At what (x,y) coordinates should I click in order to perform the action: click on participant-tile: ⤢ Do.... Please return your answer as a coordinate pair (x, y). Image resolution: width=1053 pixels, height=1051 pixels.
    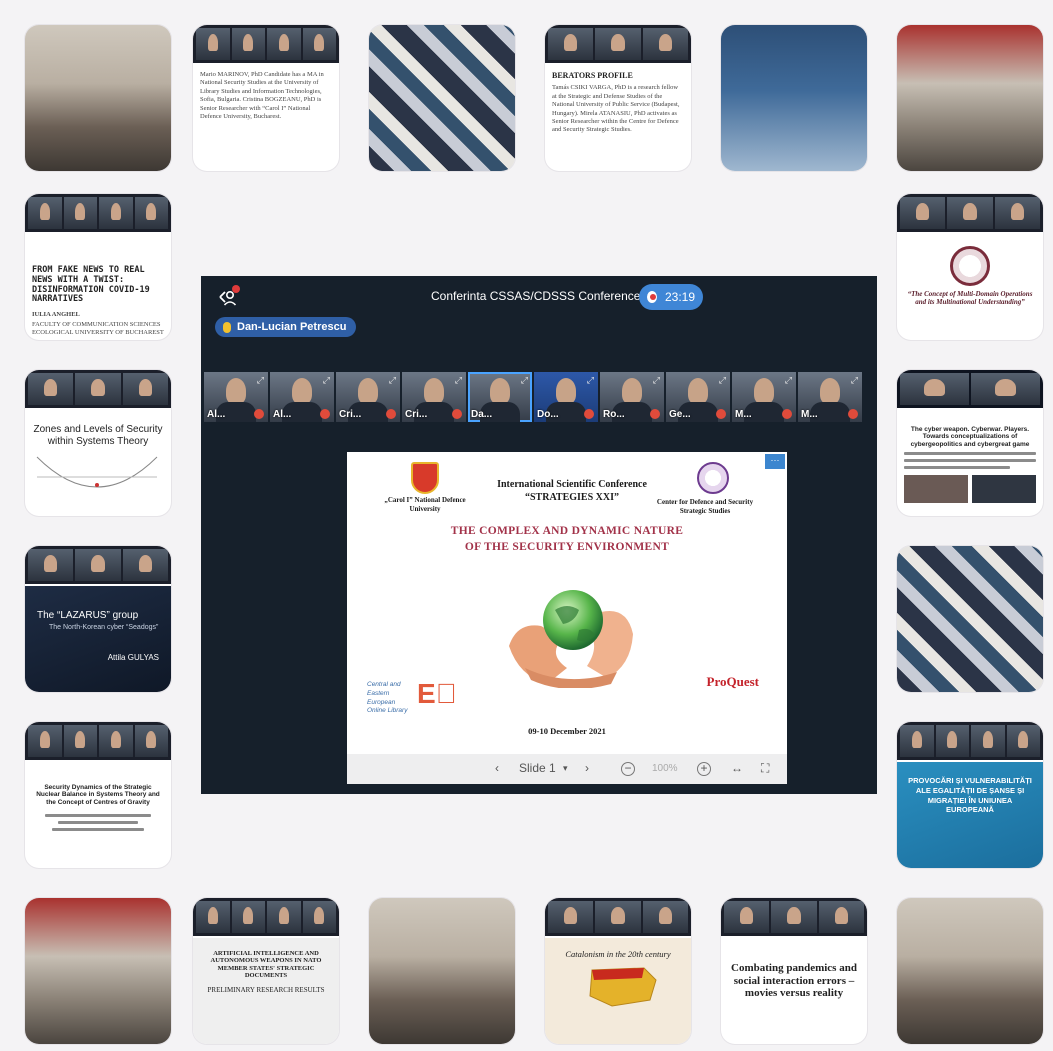
    Looking at the image, I should click on (566, 397).